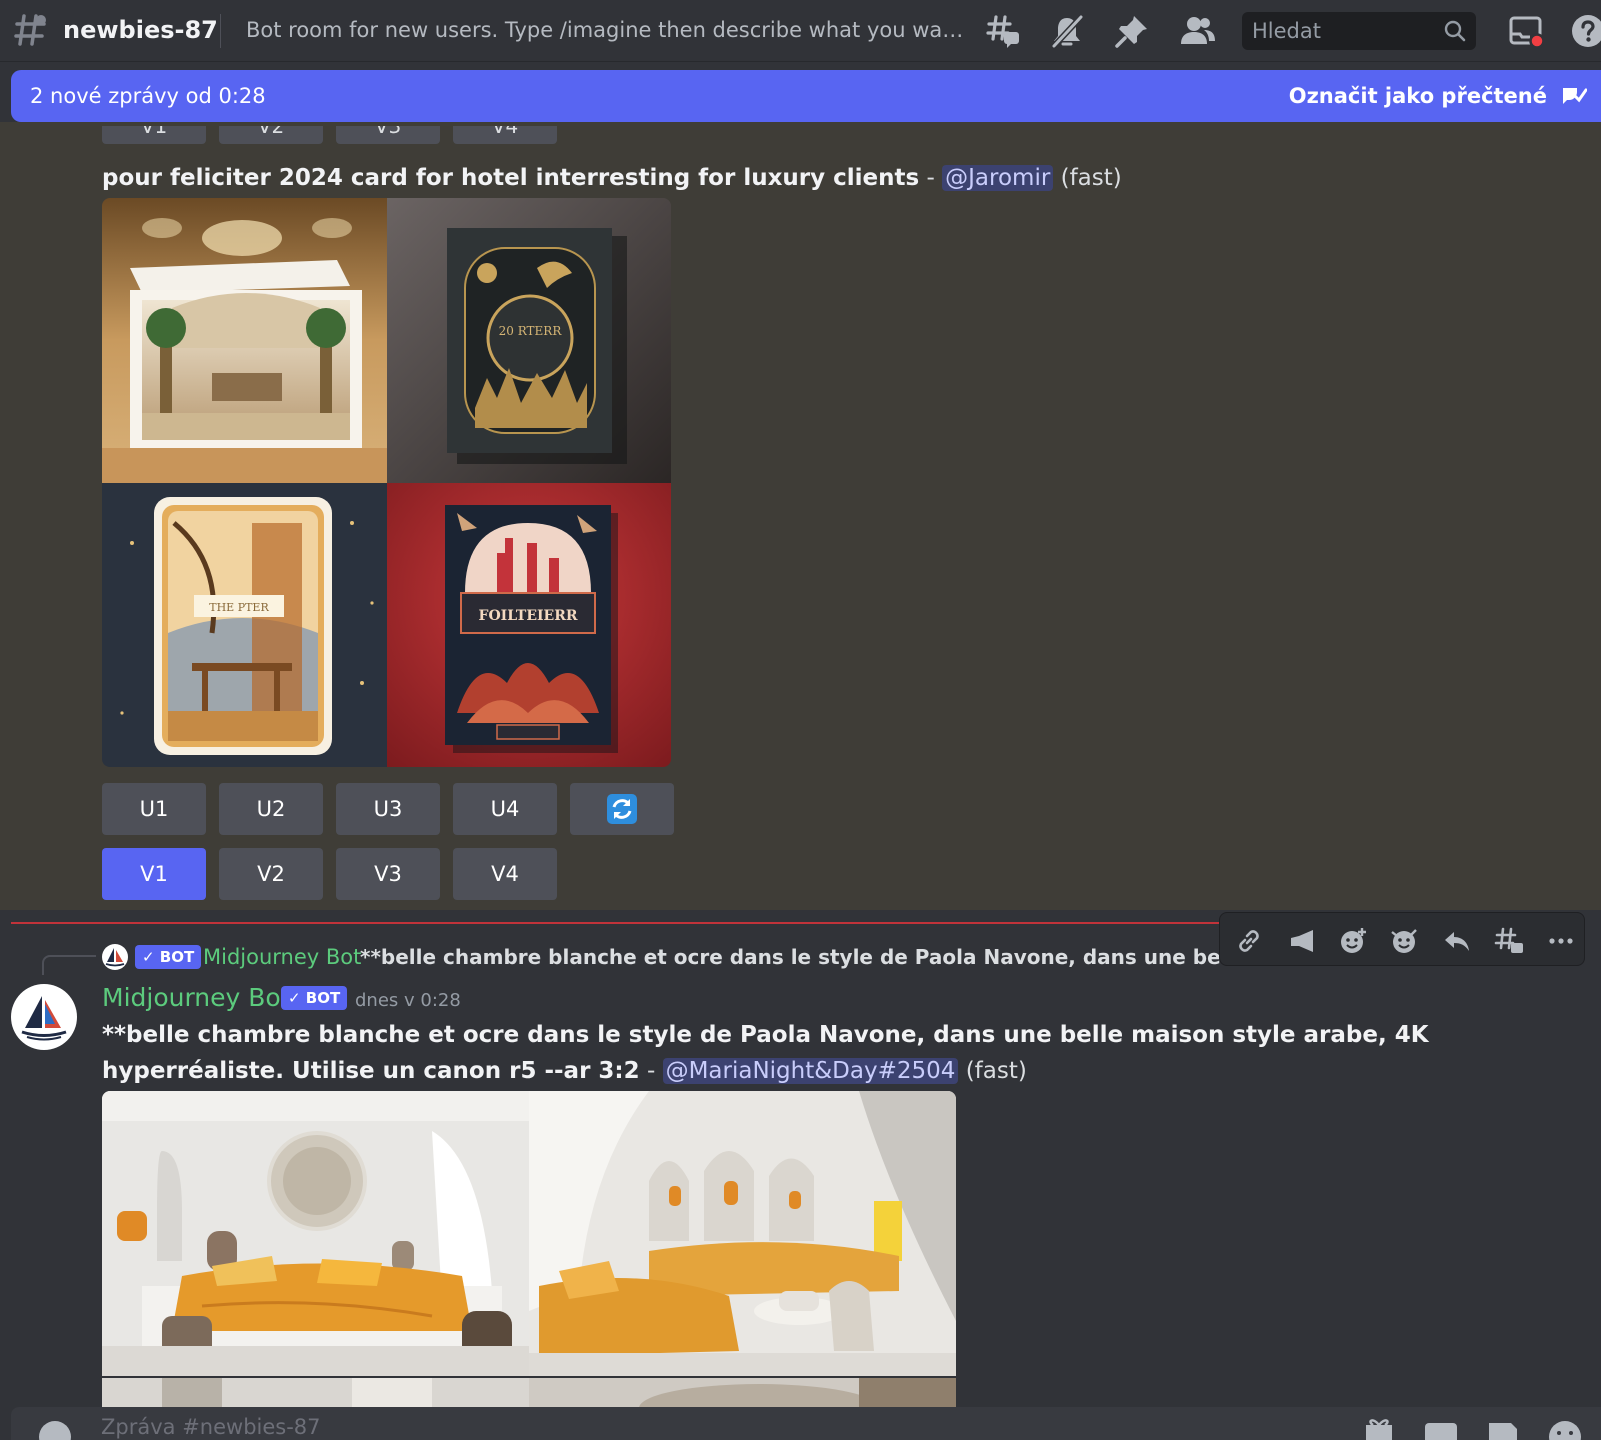 The height and width of the screenshot is (1440, 1601). Describe the element at coordinates (527, 616) in the screenshot. I see `card-title-text: FOILTEIERR` at that location.